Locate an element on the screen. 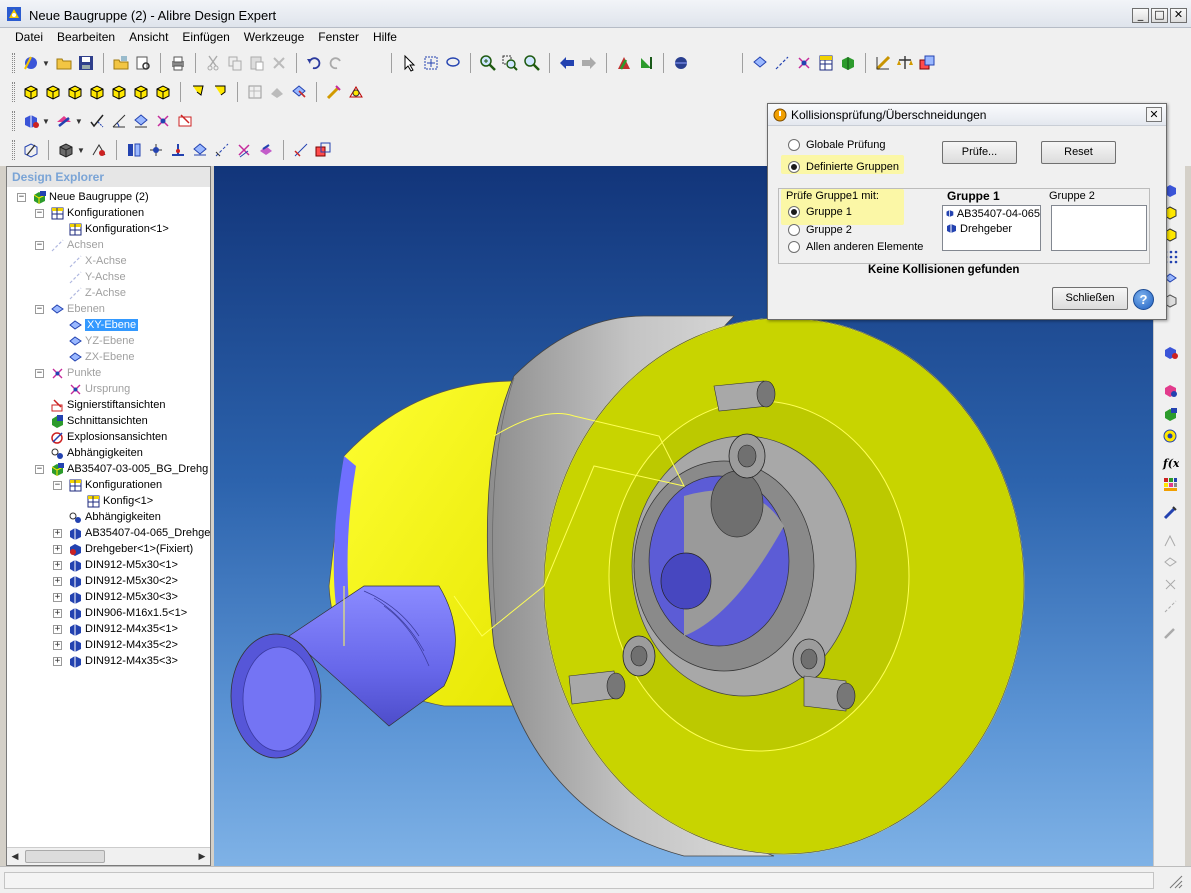 This screenshot has height=893, width=1191. zoom-in-icon is located at coordinates (488, 63).